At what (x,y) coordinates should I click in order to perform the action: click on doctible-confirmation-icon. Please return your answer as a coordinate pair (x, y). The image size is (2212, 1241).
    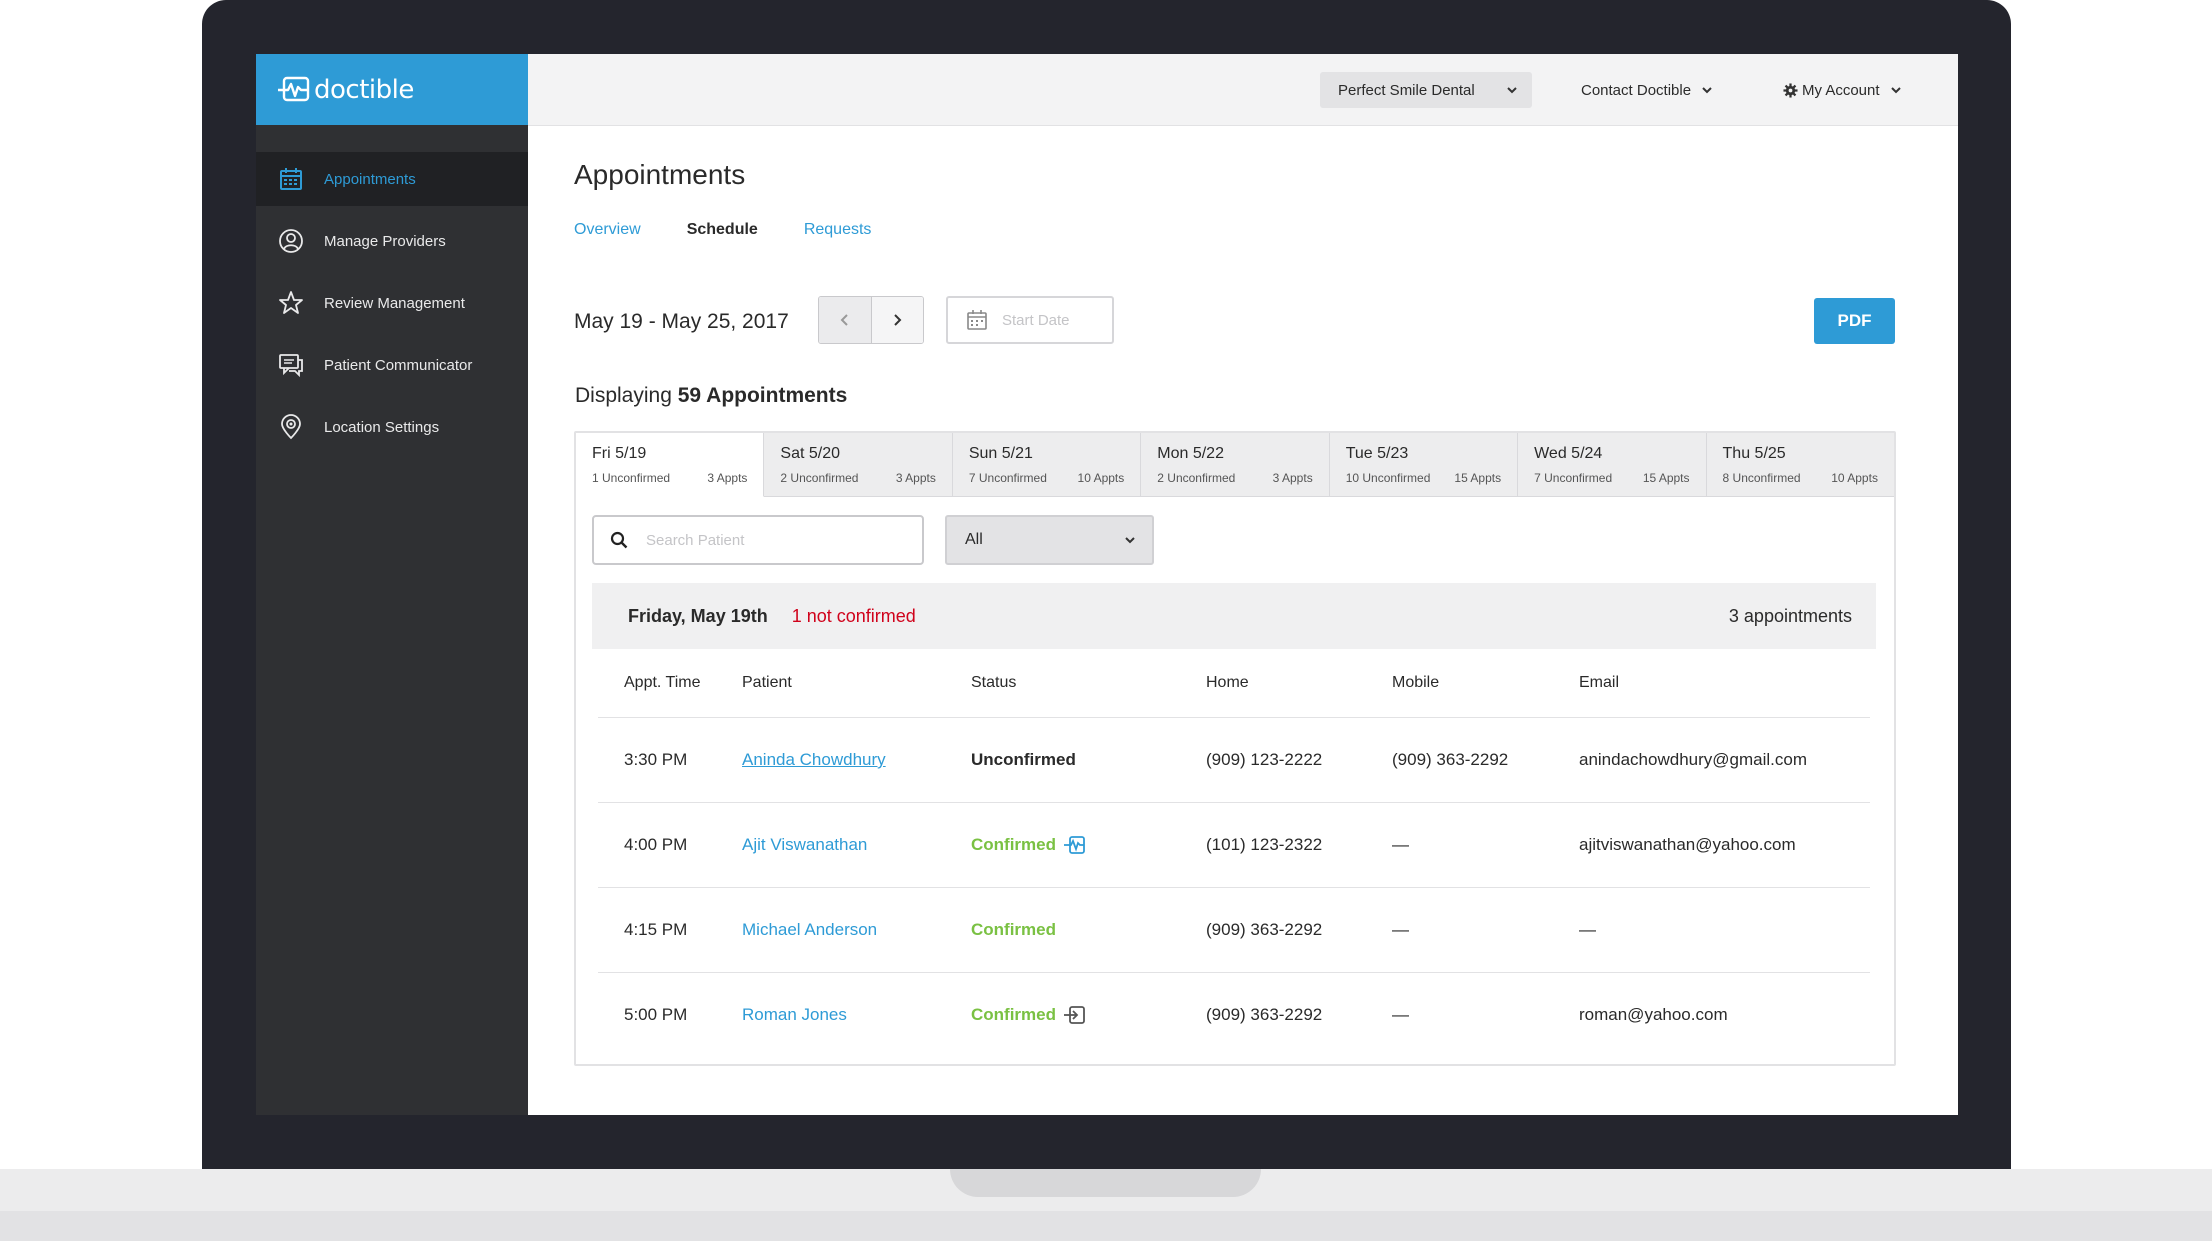
    Looking at the image, I should click on (1075, 845).